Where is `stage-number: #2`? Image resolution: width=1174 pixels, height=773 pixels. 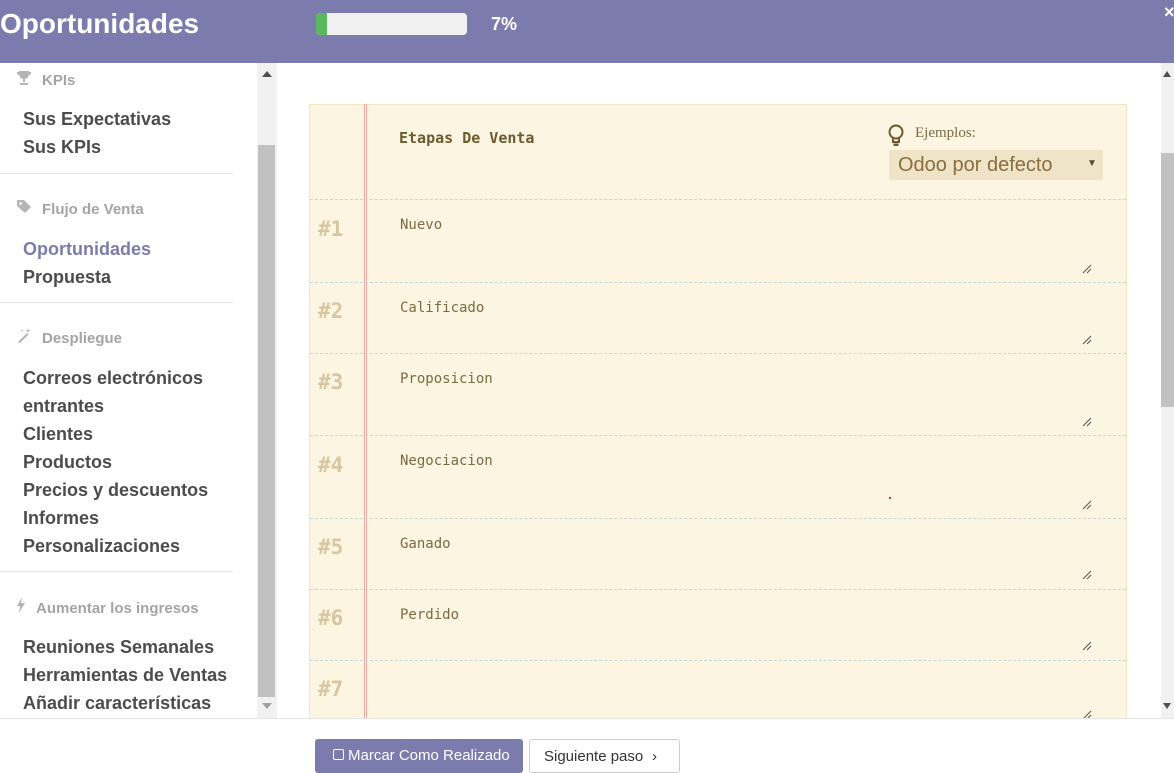
stage-number: #2 is located at coordinates (331, 311).